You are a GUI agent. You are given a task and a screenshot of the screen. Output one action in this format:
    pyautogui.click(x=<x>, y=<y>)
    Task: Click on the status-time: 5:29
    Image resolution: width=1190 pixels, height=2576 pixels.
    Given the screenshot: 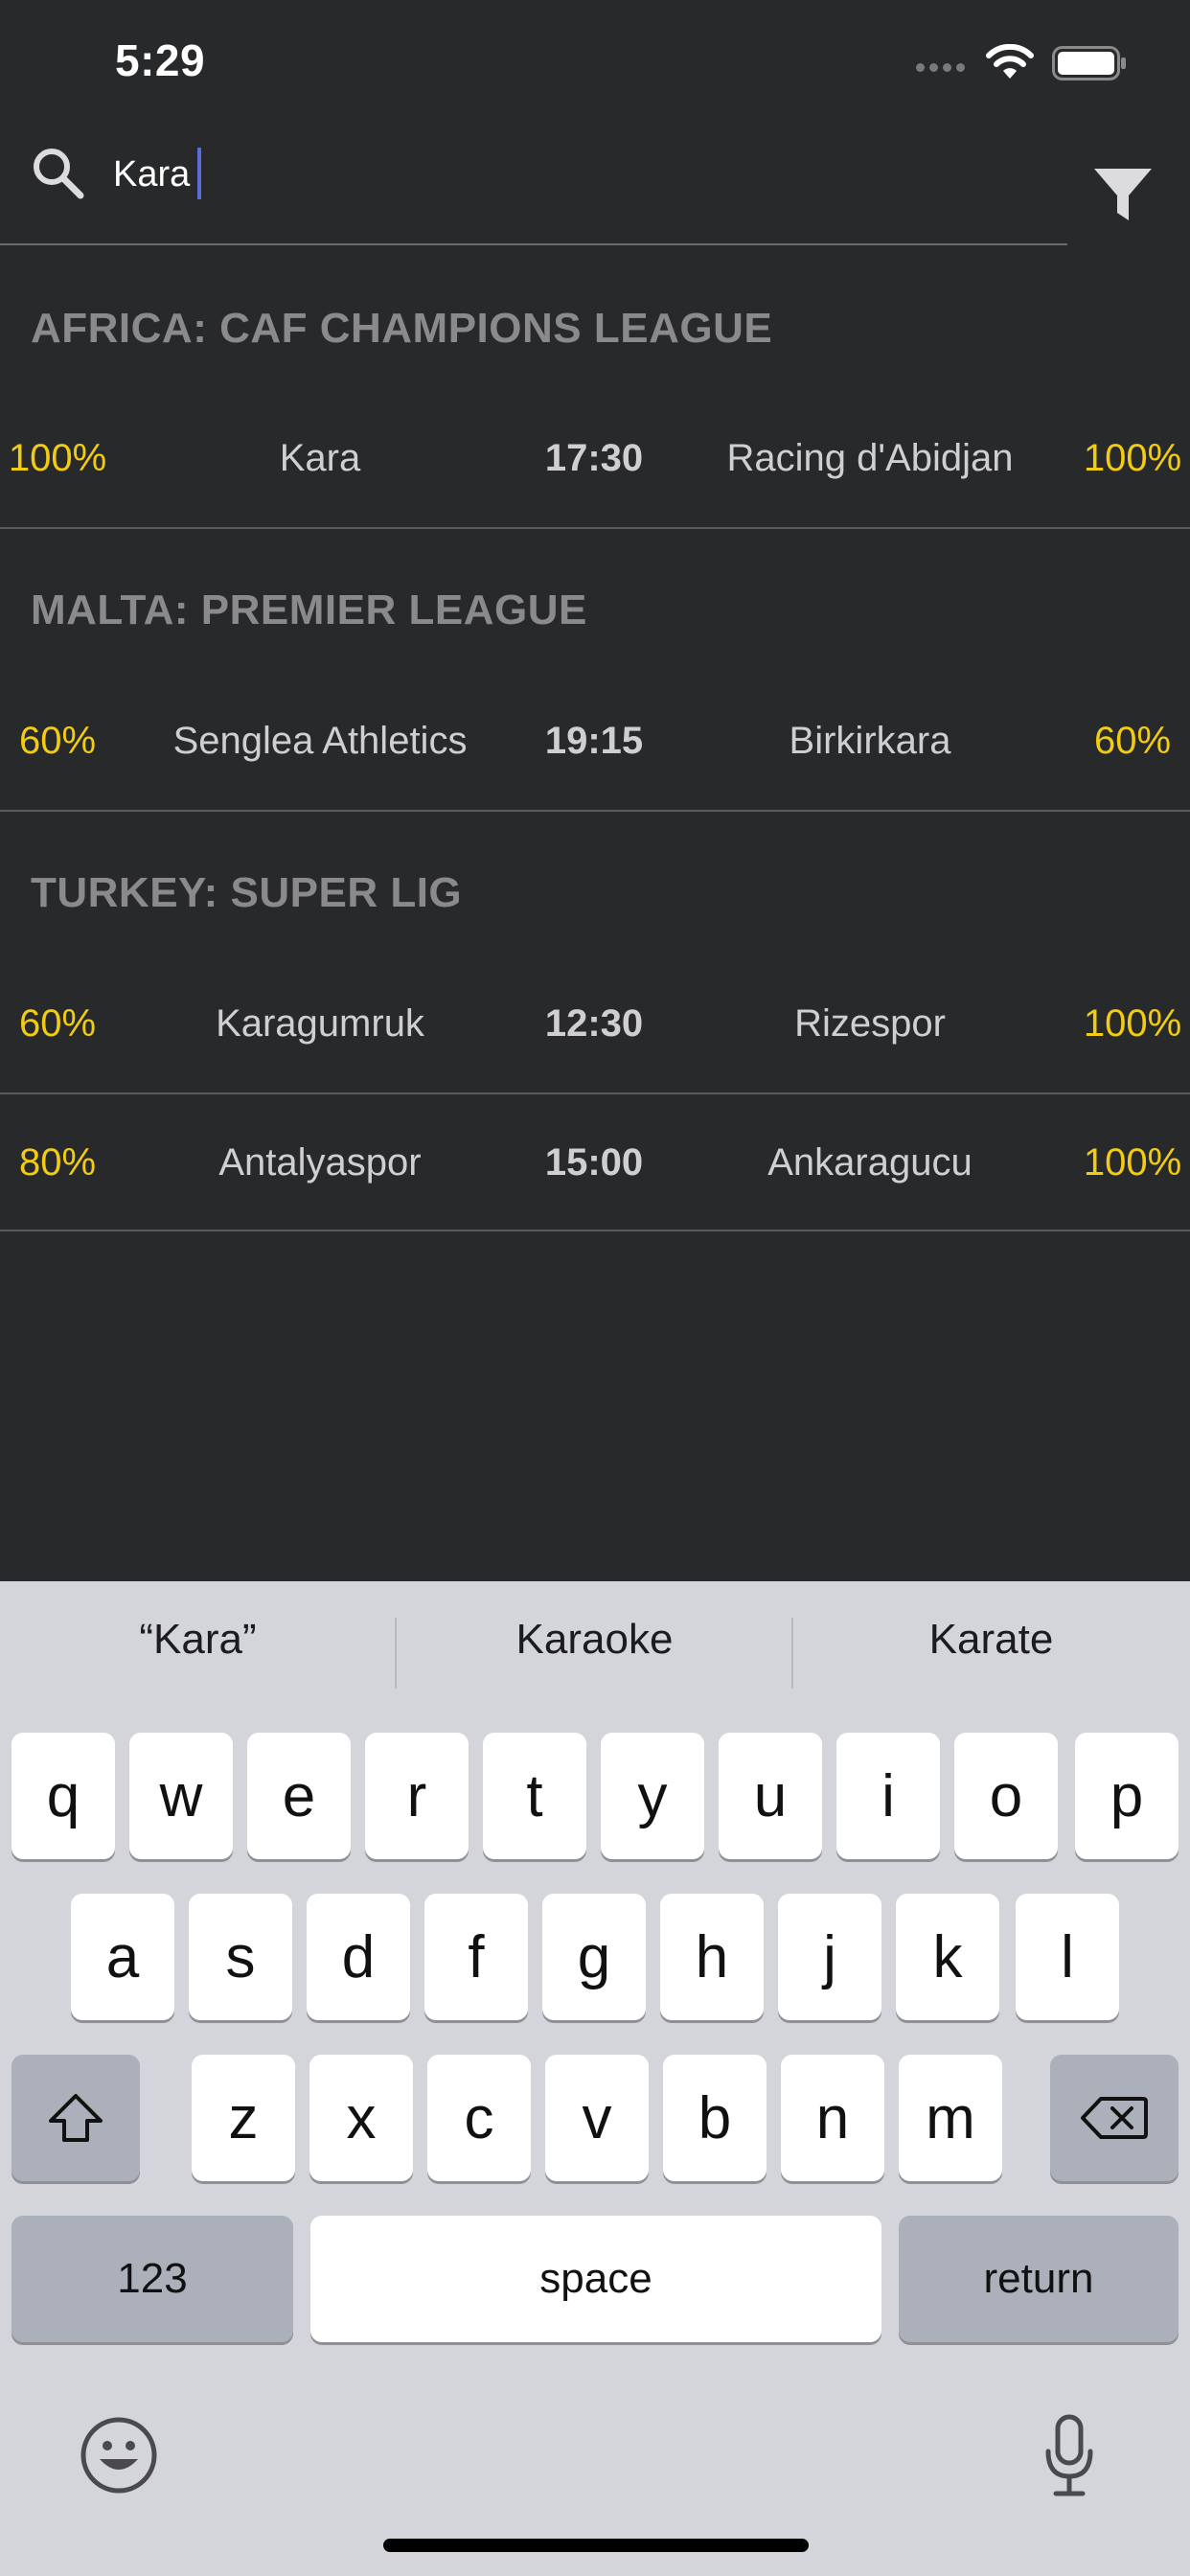 What is the action you would take?
    pyautogui.click(x=160, y=60)
    